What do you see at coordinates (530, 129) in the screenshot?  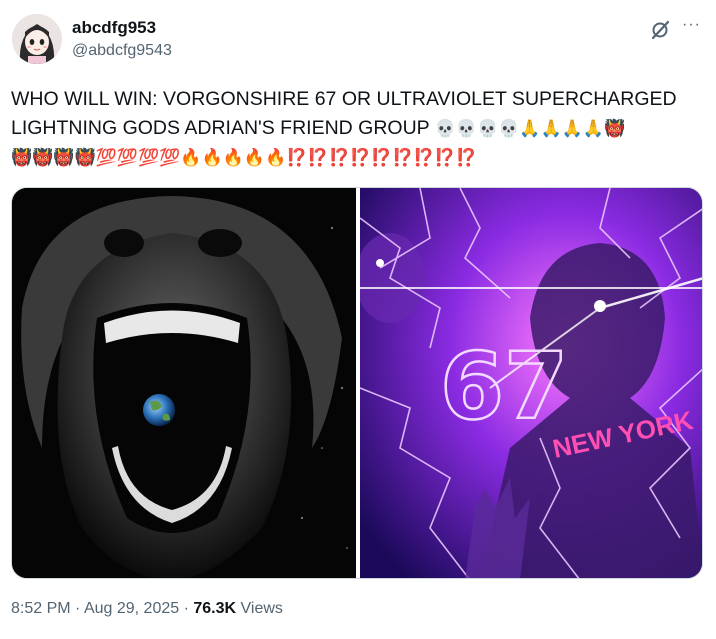 I see `emoji-sequence-1: 💀💀💀💀🙏🙏🙏🙏👹` at bounding box center [530, 129].